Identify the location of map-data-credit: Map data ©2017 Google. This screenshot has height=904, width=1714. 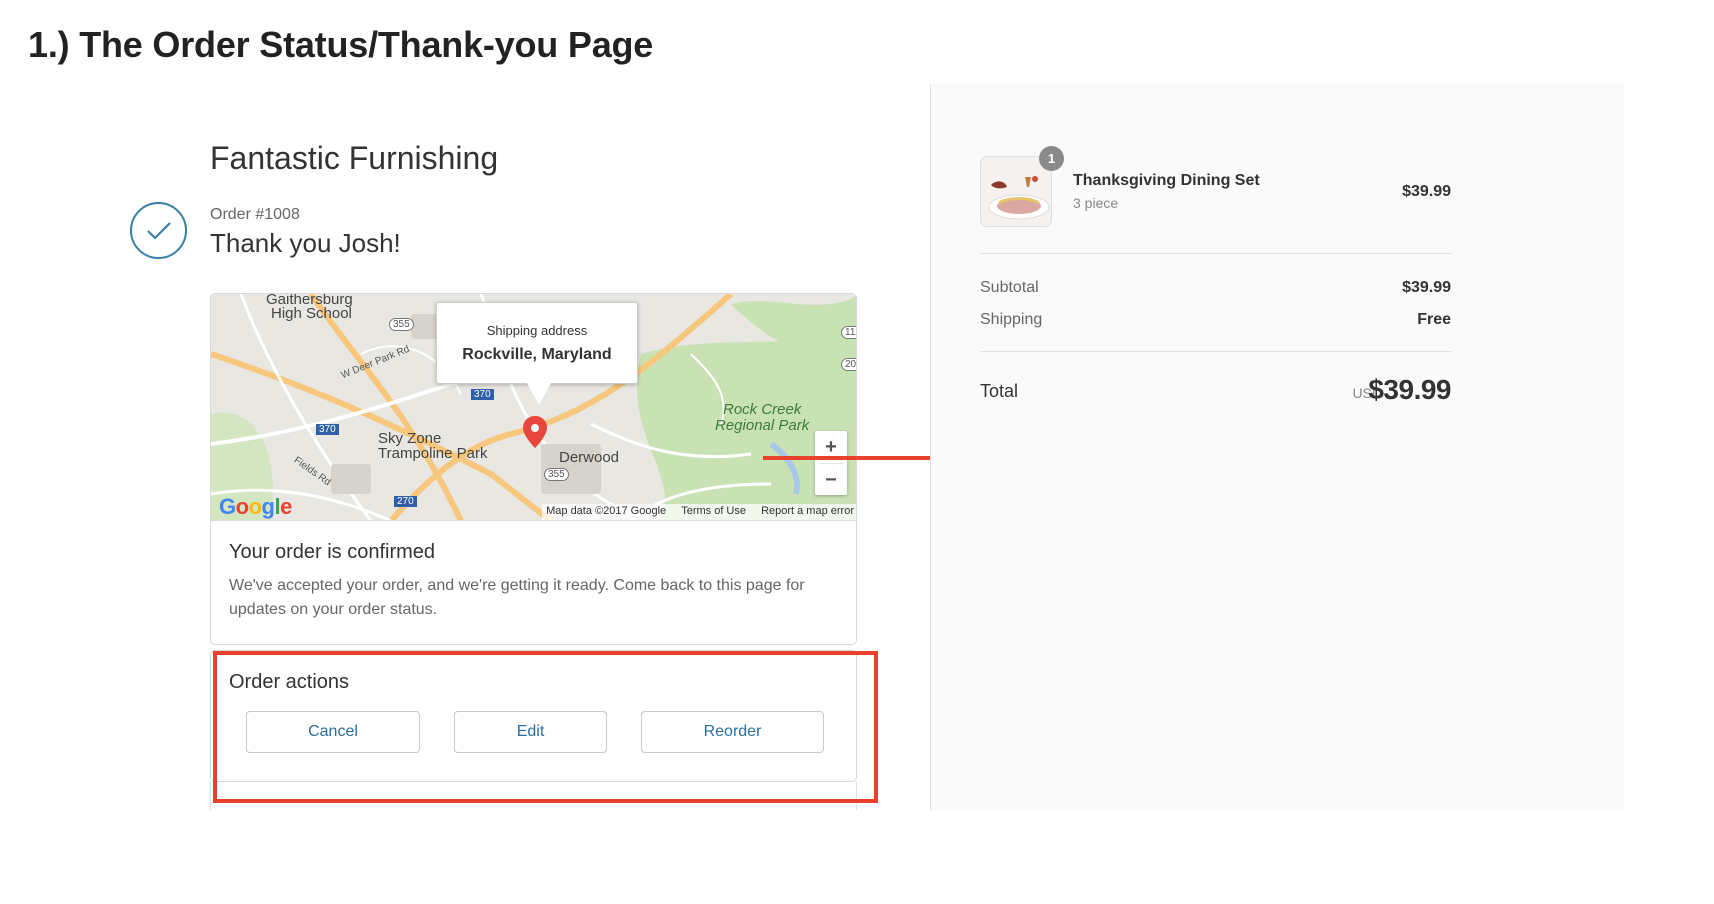
(606, 511).